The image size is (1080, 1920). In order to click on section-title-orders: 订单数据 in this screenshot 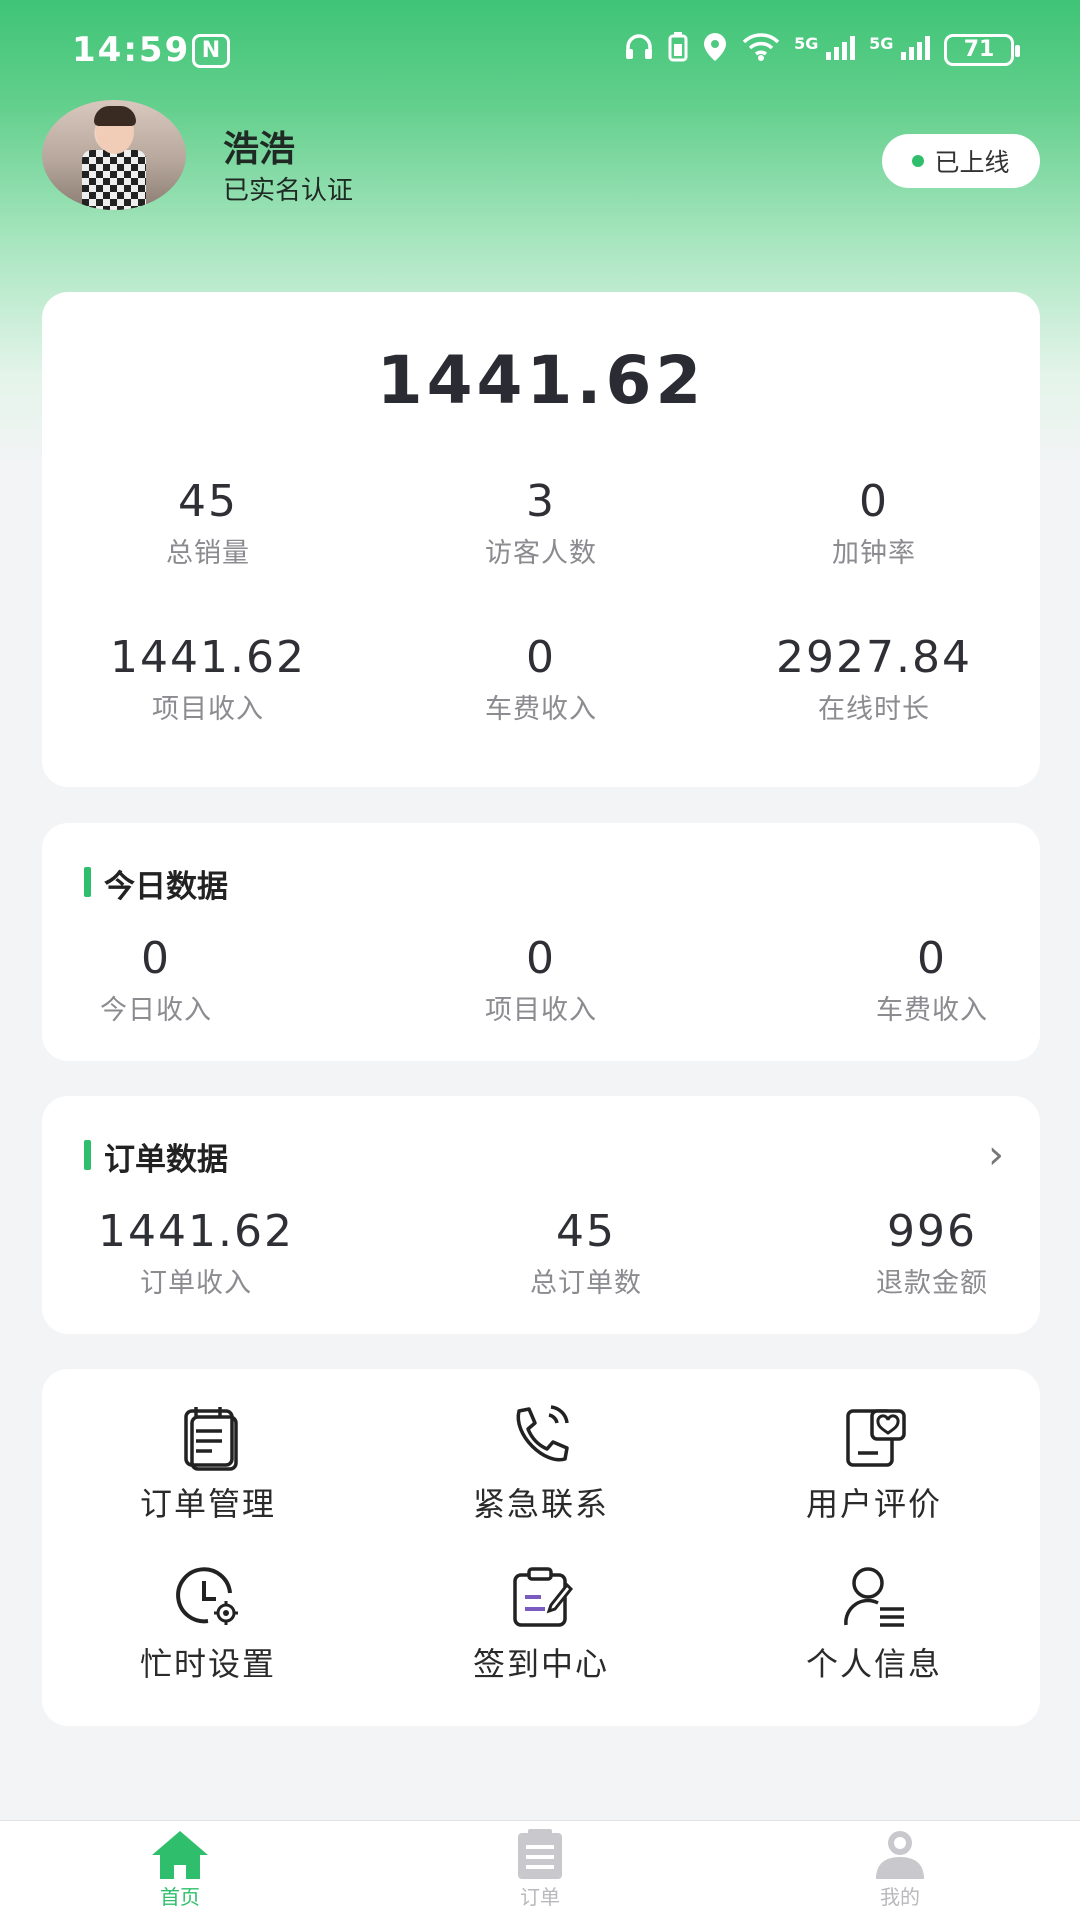, I will do `click(156, 1156)`.